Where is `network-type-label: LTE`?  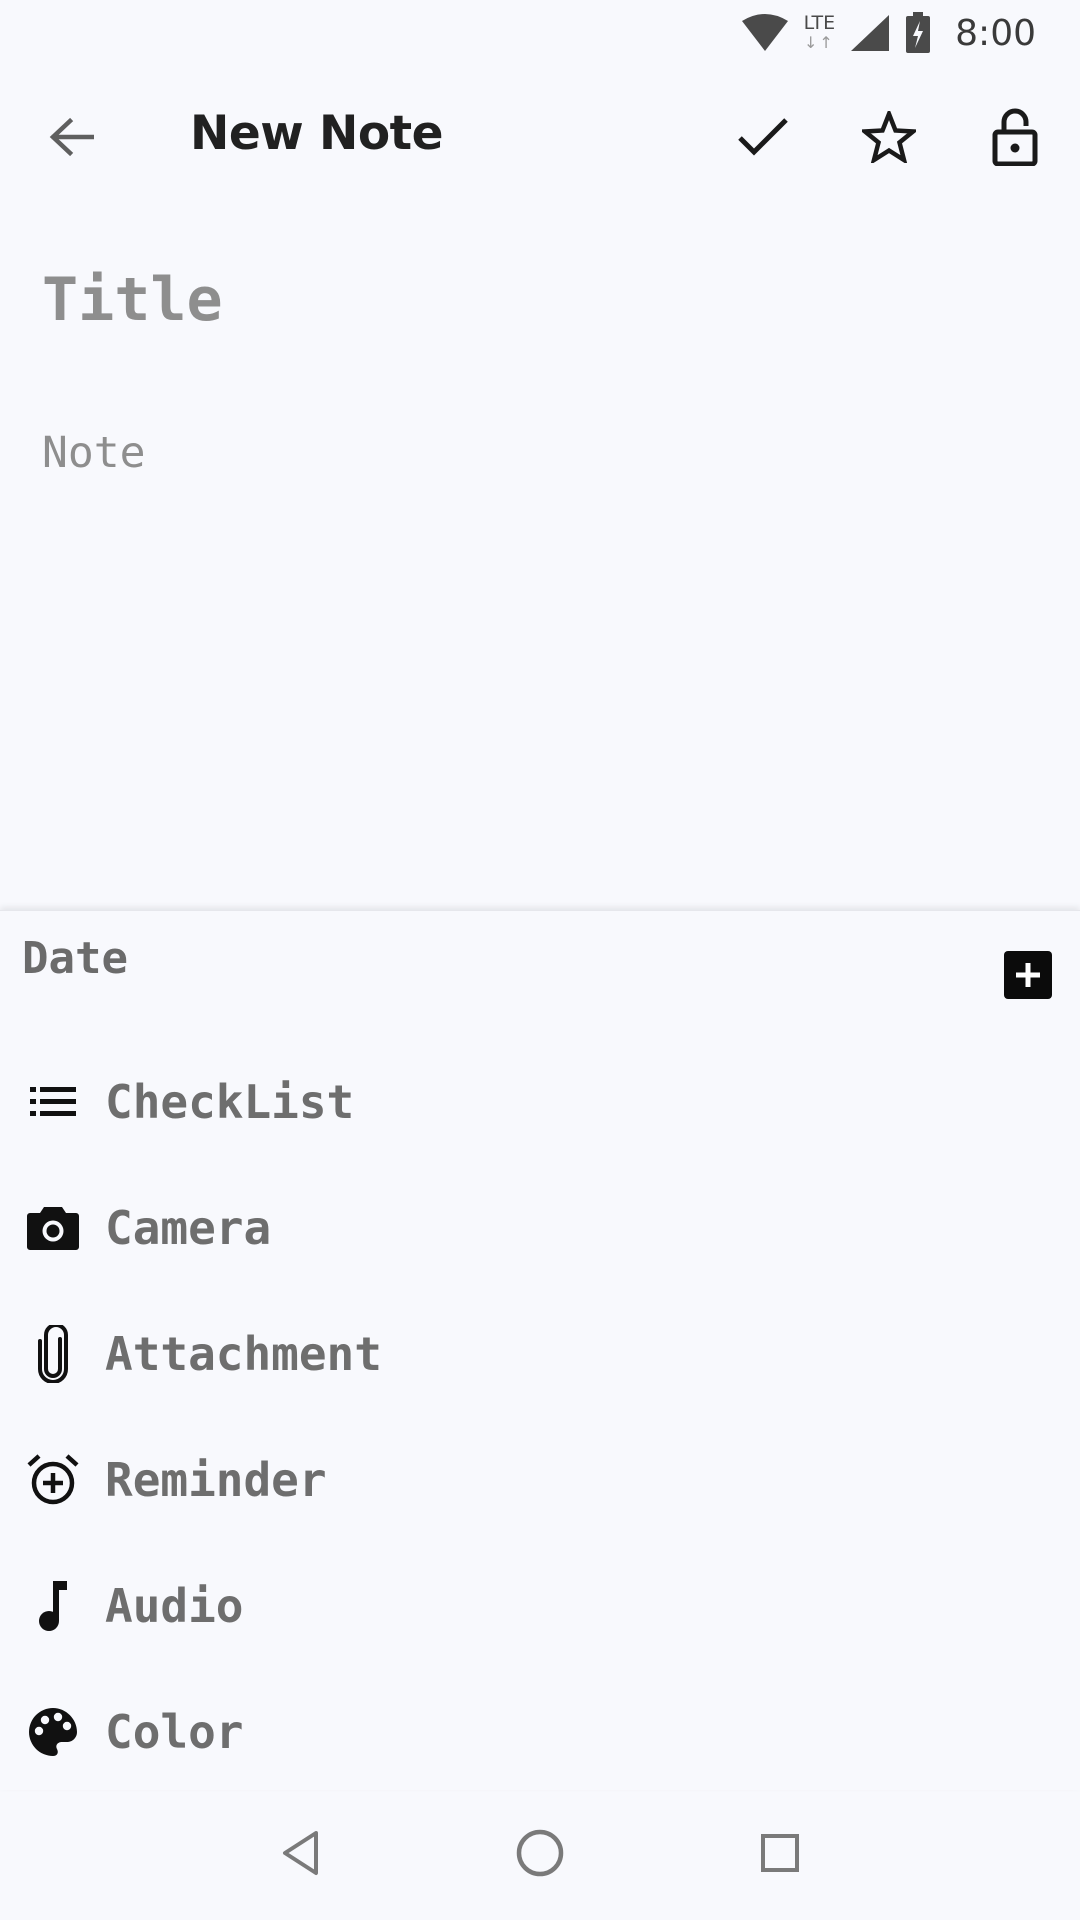 network-type-label: LTE is located at coordinates (819, 23).